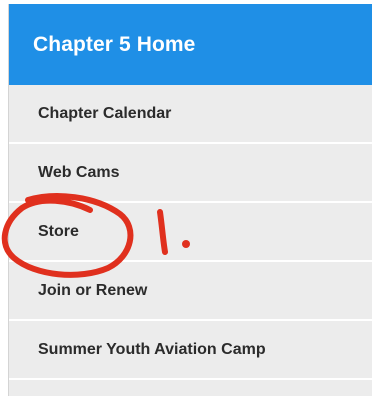 This screenshot has width=373, height=396. I want to click on menu-item-join-or-renew: Join or Renew, so click(190, 291).